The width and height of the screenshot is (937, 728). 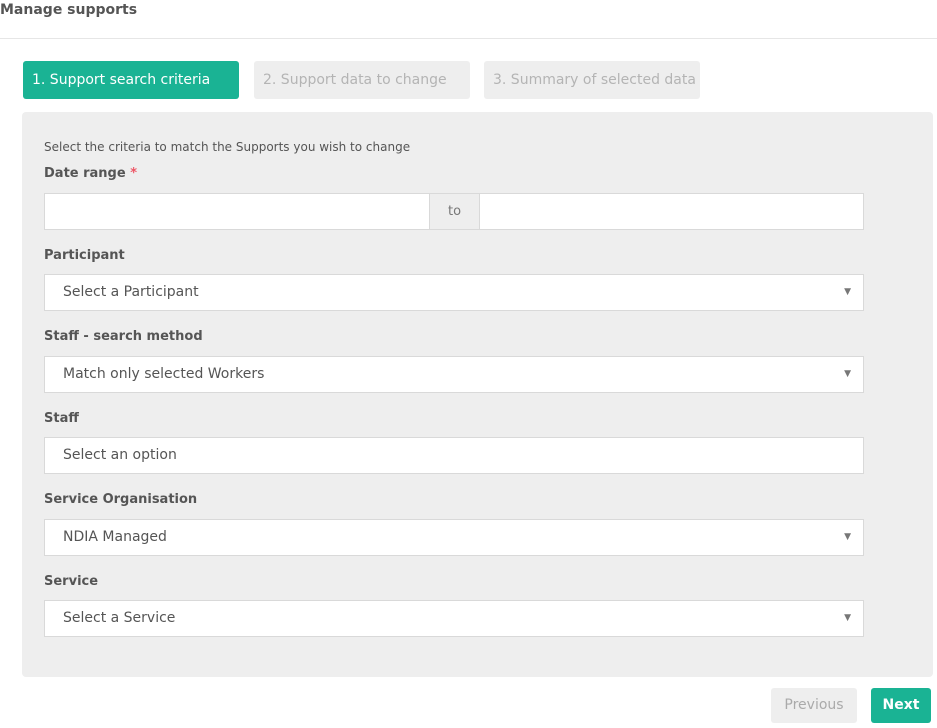 What do you see at coordinates (814, 705) in the screenshot?
I see `previous-button: Previous` at bounding box center [814, 705].